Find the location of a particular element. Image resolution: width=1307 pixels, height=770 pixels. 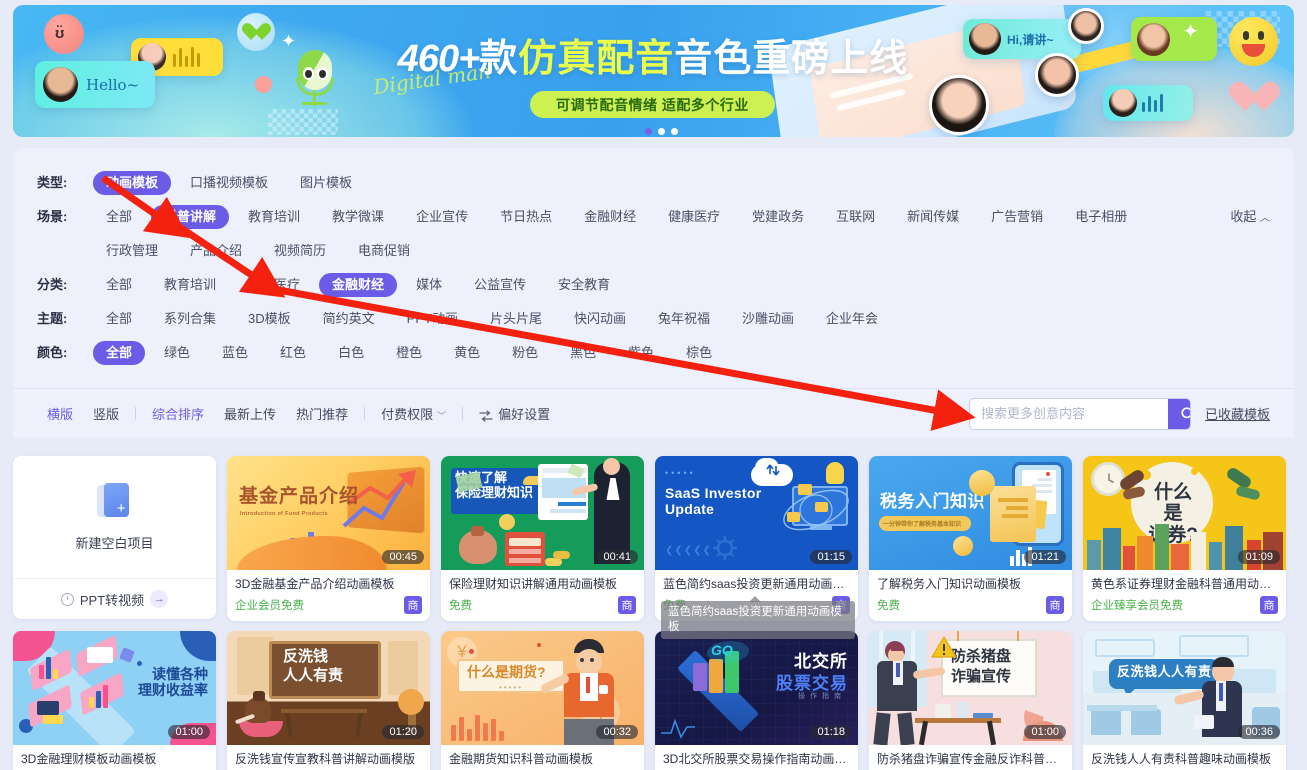

filter-color-9: 紫色 is located at coordinates (641, 353).